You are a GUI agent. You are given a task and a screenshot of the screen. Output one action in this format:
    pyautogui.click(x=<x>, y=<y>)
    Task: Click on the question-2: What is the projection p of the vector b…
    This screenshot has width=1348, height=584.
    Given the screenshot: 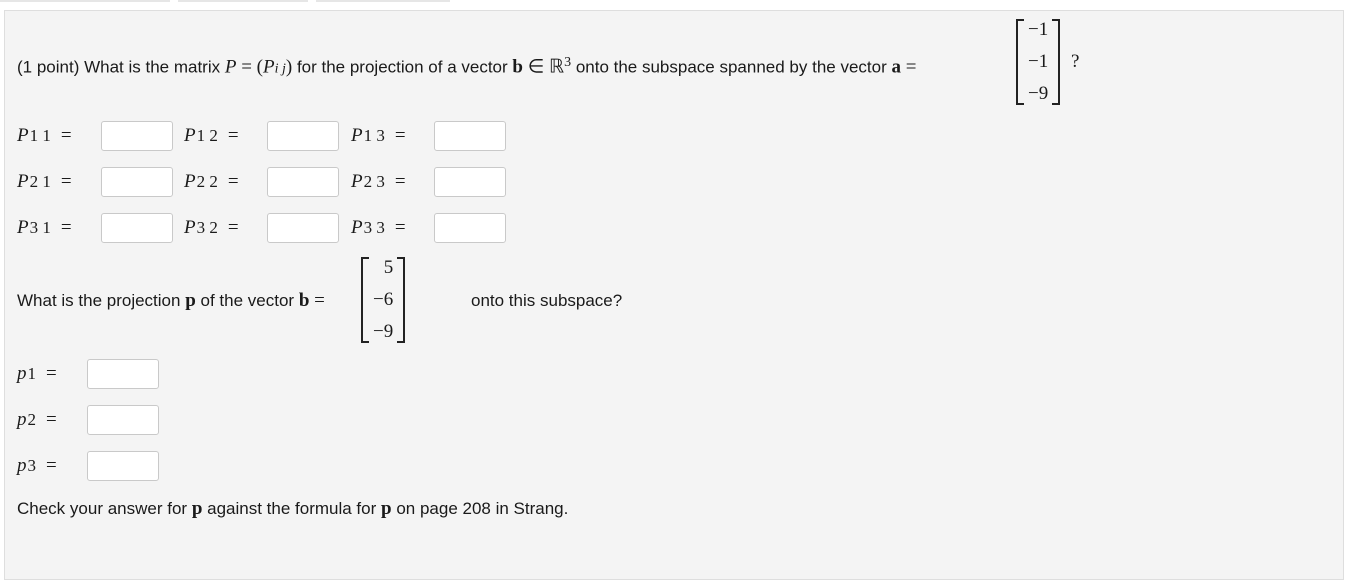 What is the action you would take?
    pyautogui.click(x=171, y=301)
    